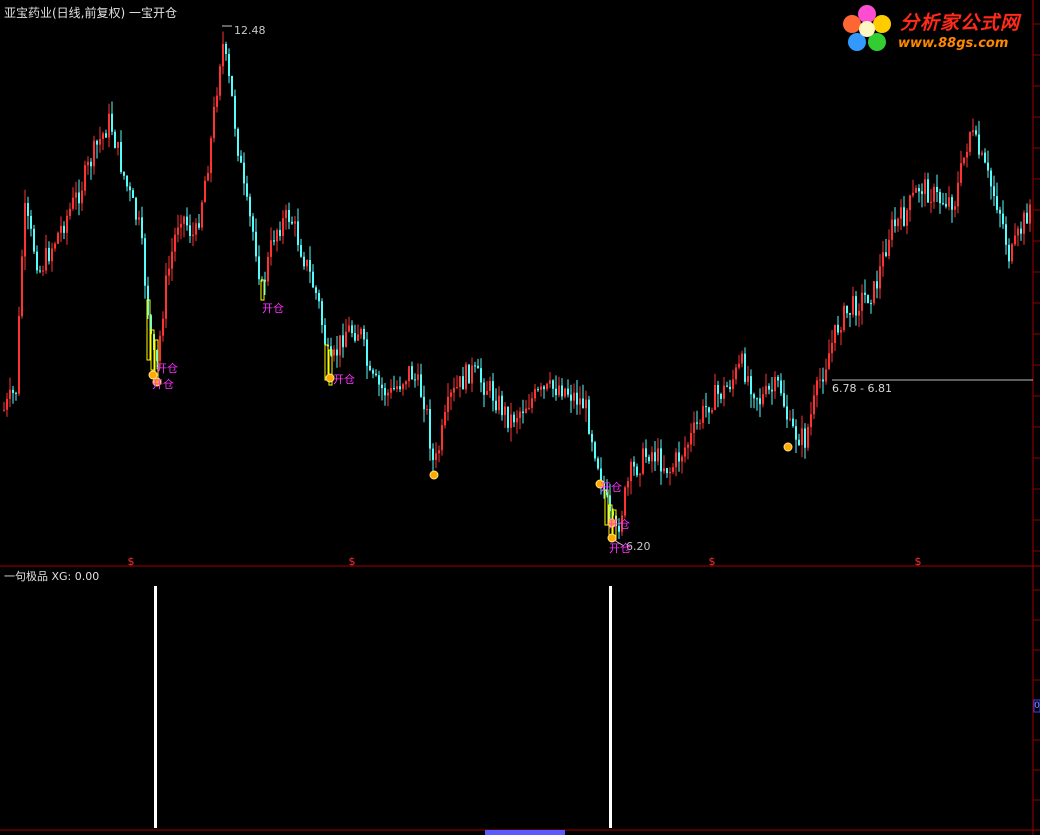  What do you see at coordinates (960, 23) in the screenshot?
I see `brand-name: 分析家公式网` at bounding box center [960, 23].